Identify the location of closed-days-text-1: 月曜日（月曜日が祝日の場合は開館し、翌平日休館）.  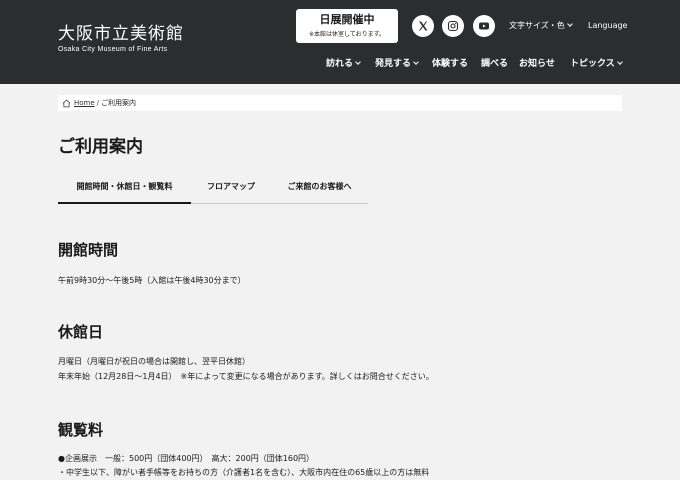
(154, 361).